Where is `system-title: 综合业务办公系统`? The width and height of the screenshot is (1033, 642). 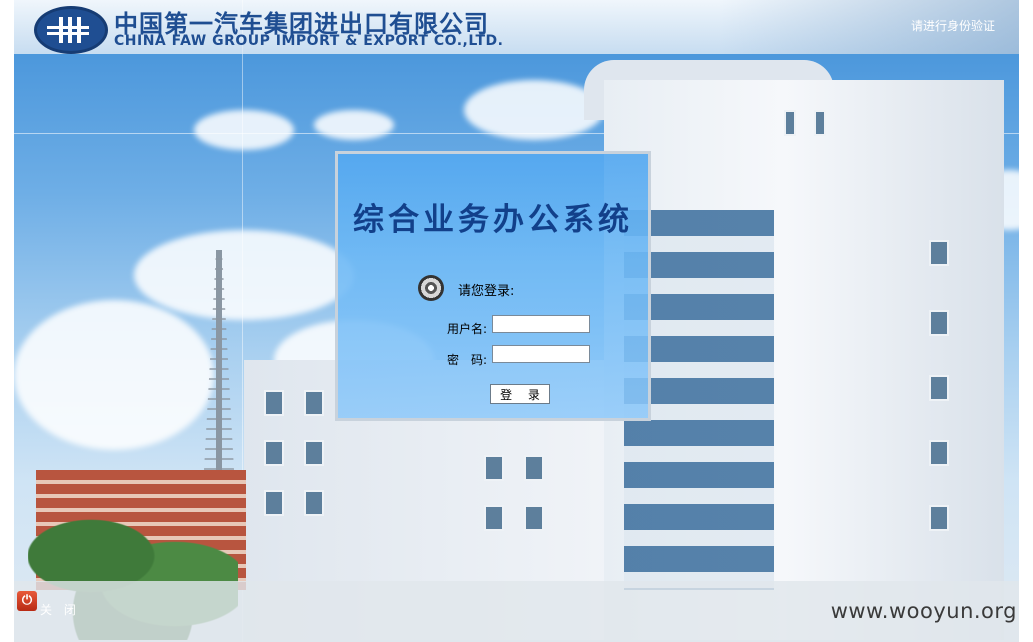
system-title: 综合业务办公系统 is located at coordinates (493, 220).